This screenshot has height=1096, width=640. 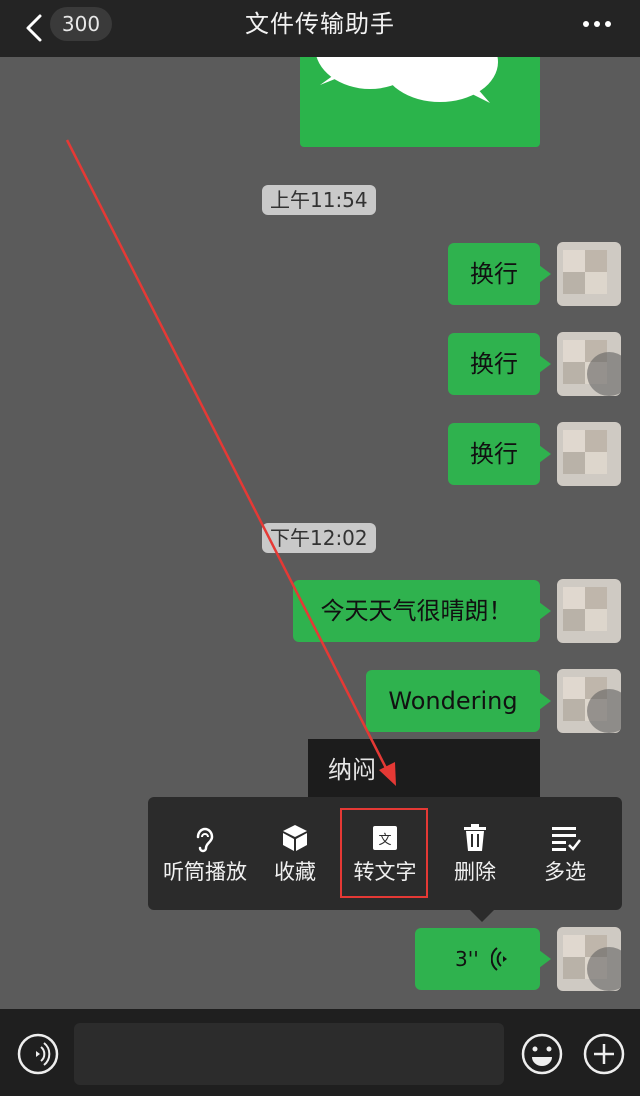 I want to click on cube-icon, so click(x=295, y=838).